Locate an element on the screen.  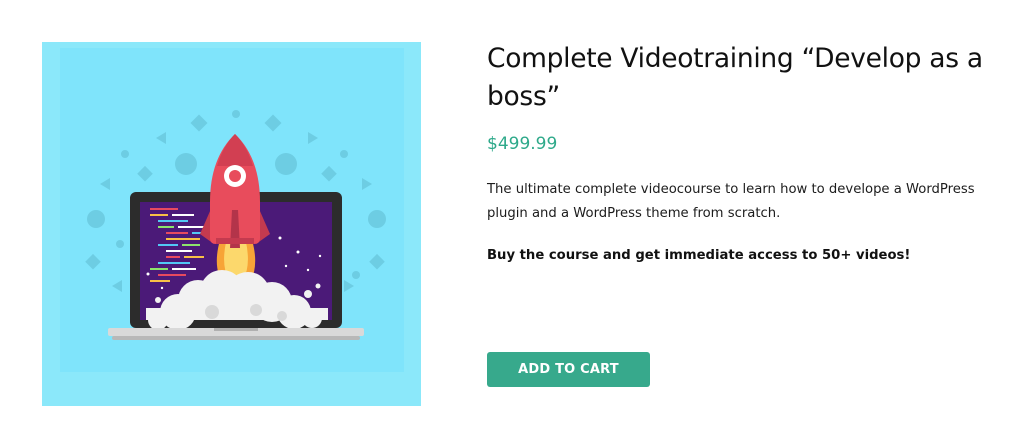
product-price: $499.99 is located at coordinates (522, 144).